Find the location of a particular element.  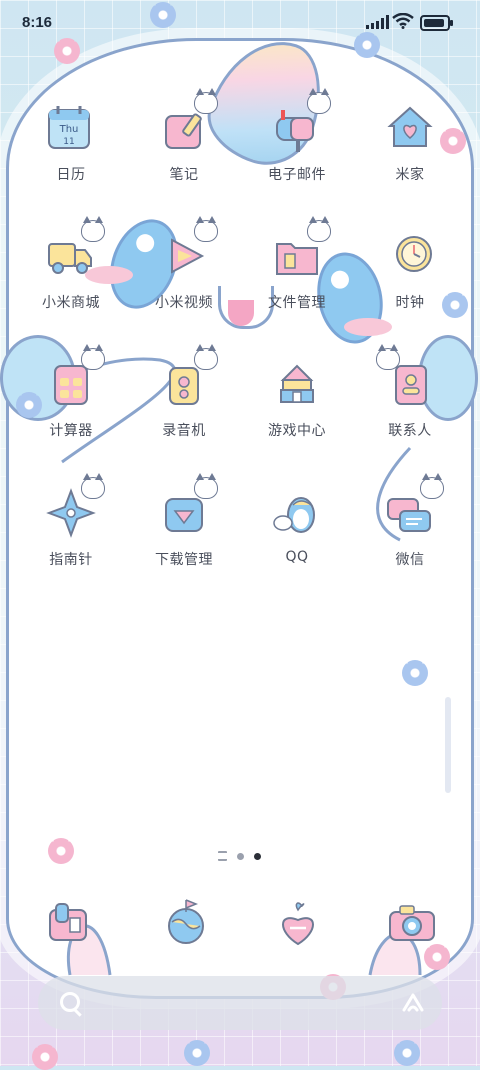

assistant-icon is located at coordinates (413, 1002).